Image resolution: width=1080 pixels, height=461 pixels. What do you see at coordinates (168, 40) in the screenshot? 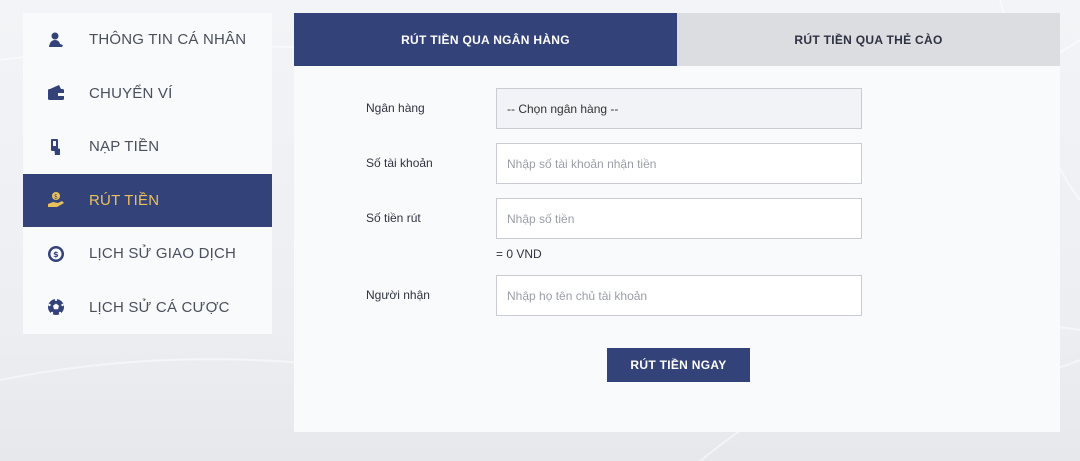
I see `sidebar-item-label: THÔNG TIN CÁ NHÂN` at bounding box center [168, 40].